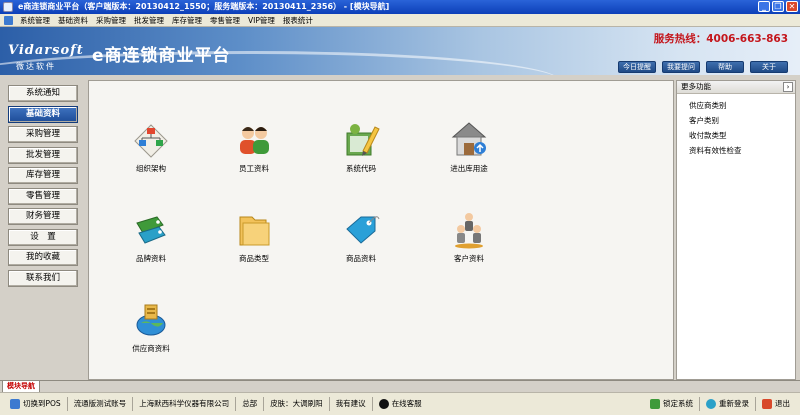 Image resolution: width=800 pixels, height=415 pixels. What do you see at coordinates (469, 258) in the screenshot?
I see `module-label: 客户资料` at bounding box center [469, 258].